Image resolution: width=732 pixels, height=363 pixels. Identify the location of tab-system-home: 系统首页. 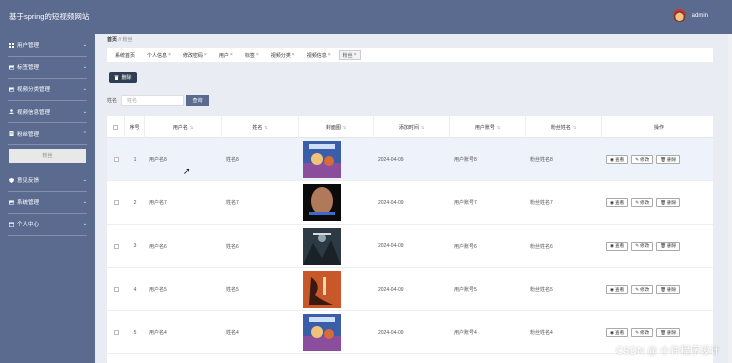
(125, 55).